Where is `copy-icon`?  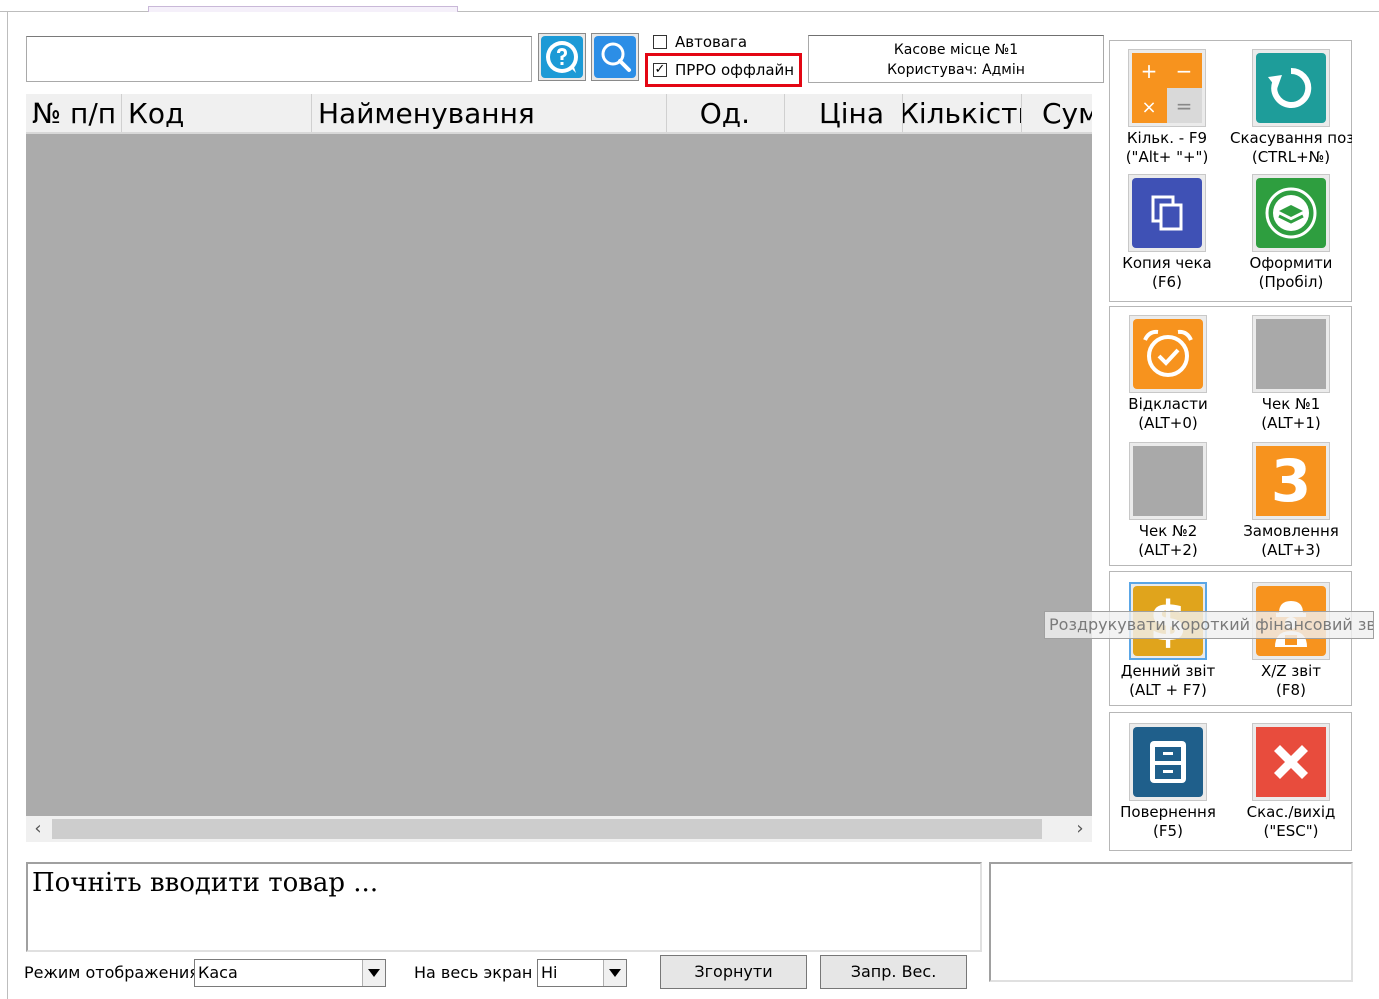
copy-icon is located at coordinates (1167, 213).